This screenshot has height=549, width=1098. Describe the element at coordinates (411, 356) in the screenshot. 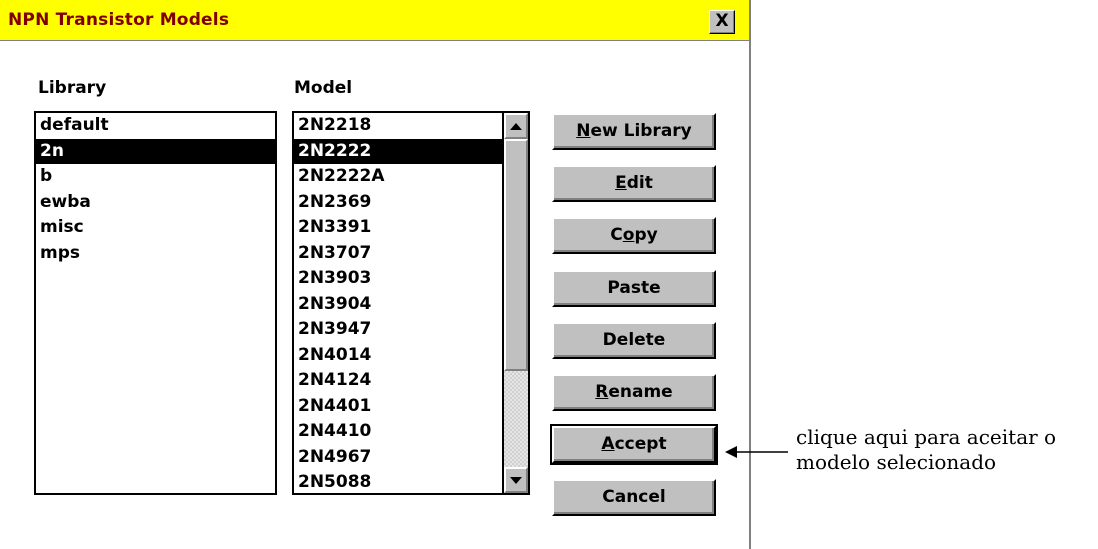

I see `model-list-item: 2N4014` at that location.